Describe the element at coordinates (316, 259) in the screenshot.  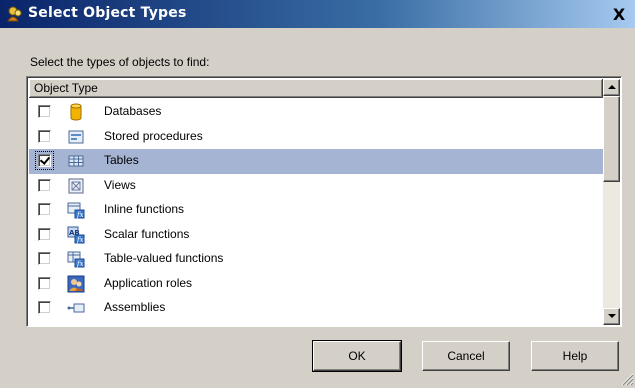
I see `list-item: fx Table-valued functions` at that location.